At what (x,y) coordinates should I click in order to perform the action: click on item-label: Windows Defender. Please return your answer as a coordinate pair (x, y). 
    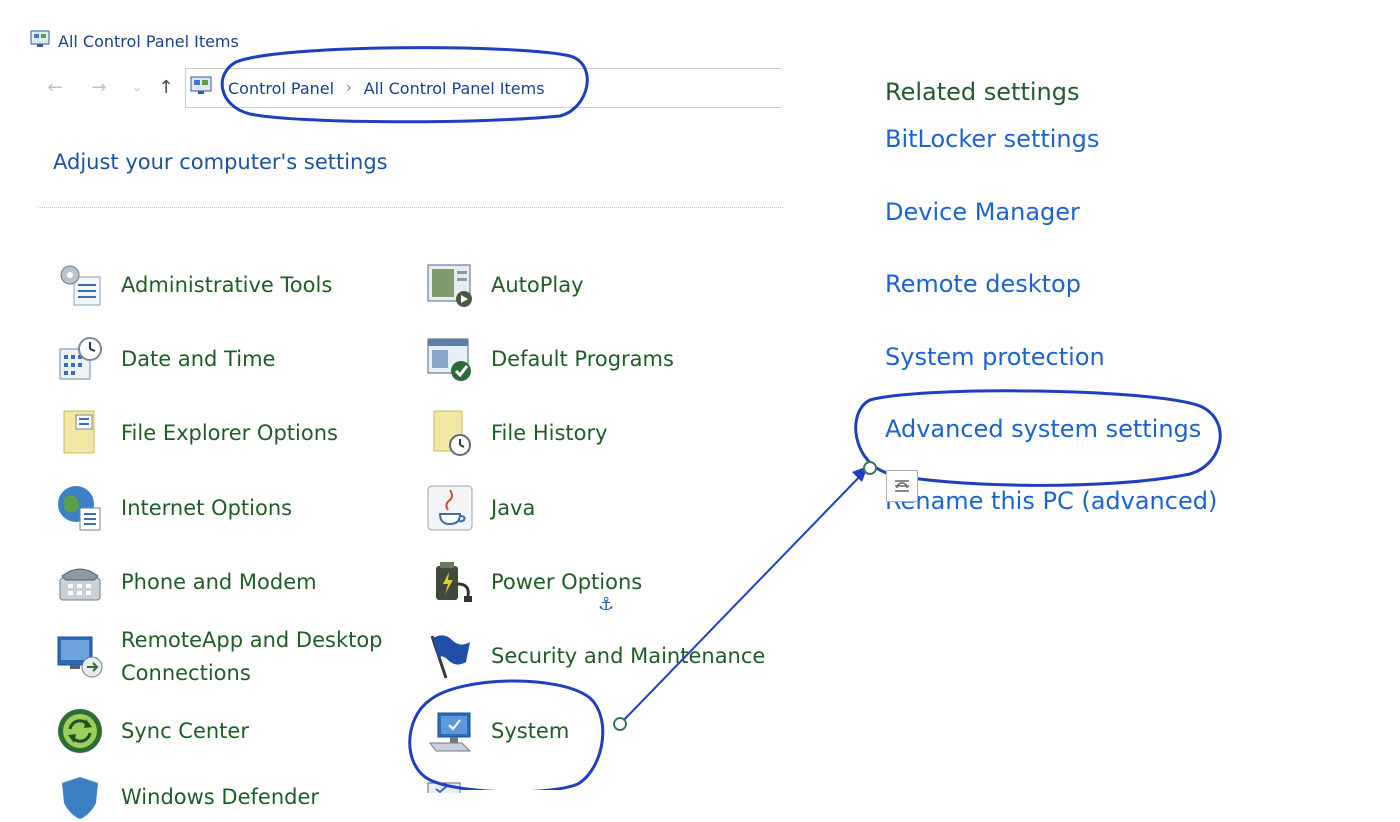
    Looking at the image, I should click on (220, 796).